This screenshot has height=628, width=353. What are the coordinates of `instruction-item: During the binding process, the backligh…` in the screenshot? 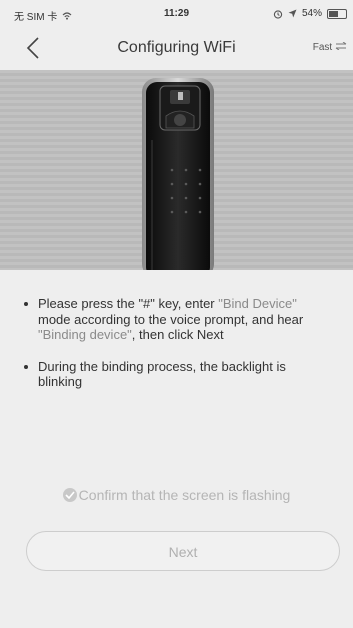 It's located at (177, 374).